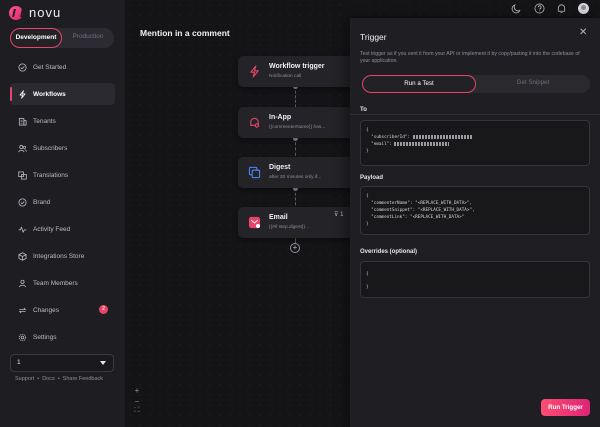 This screenshot has width=600, height=427. Describe the element at coordinates (137, 401) in the screenshot. I see `zoom-out-button: −` at that location.